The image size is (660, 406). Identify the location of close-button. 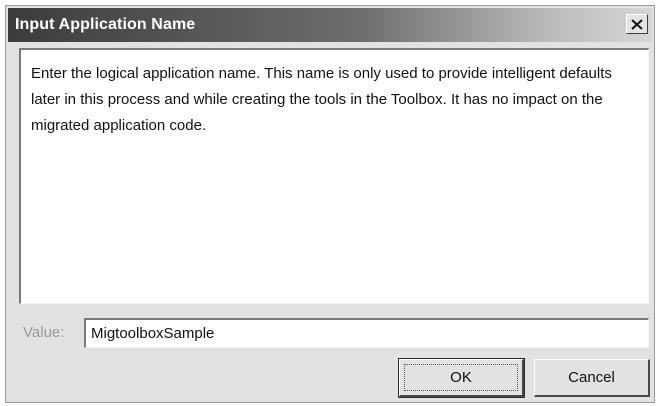
(637, 24).